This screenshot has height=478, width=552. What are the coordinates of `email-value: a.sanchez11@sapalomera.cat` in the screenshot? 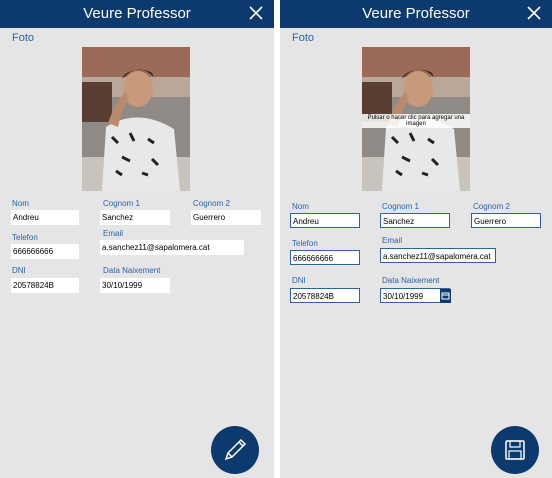 It's located at (172, 247).